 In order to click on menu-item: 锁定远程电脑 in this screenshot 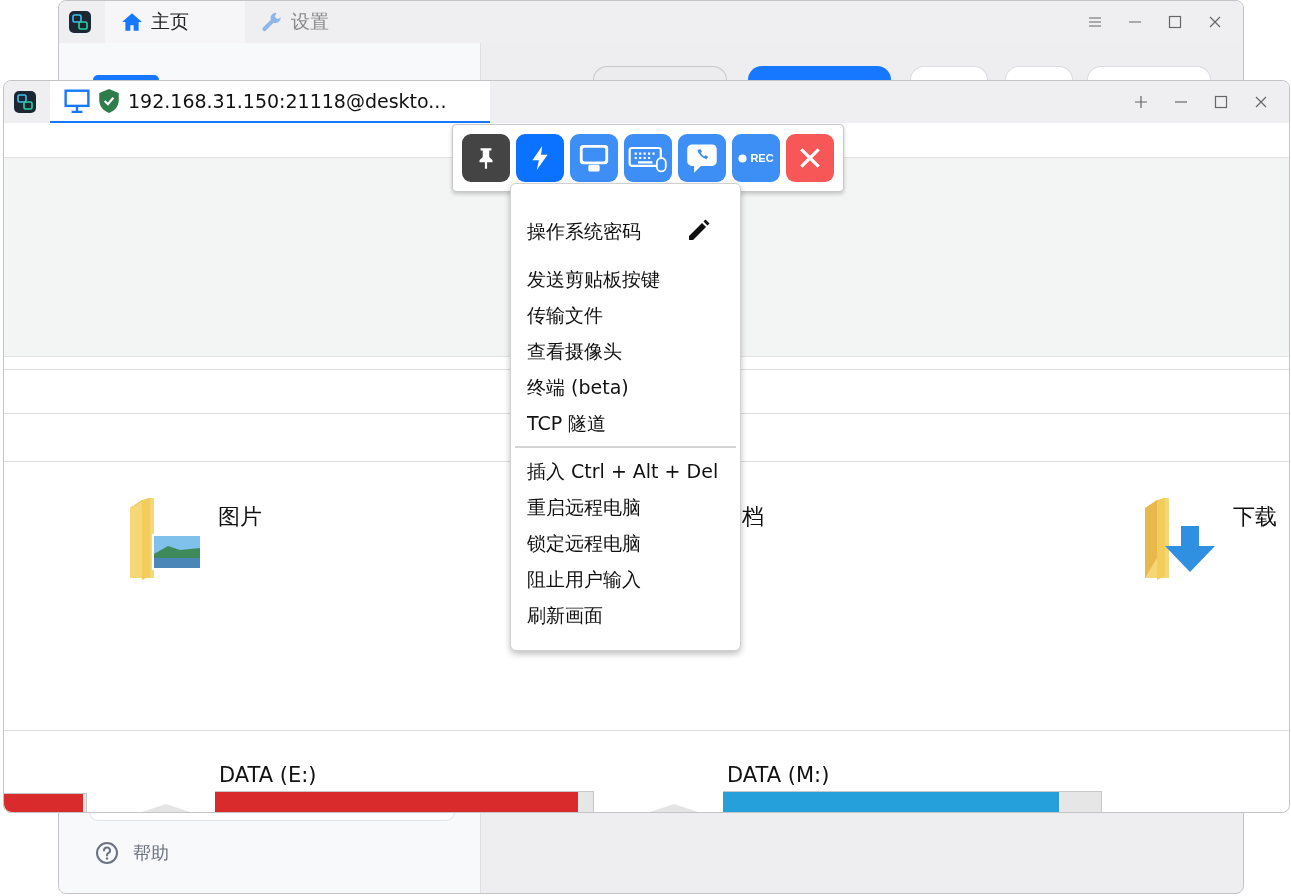, I will do `click(625, 543)`.